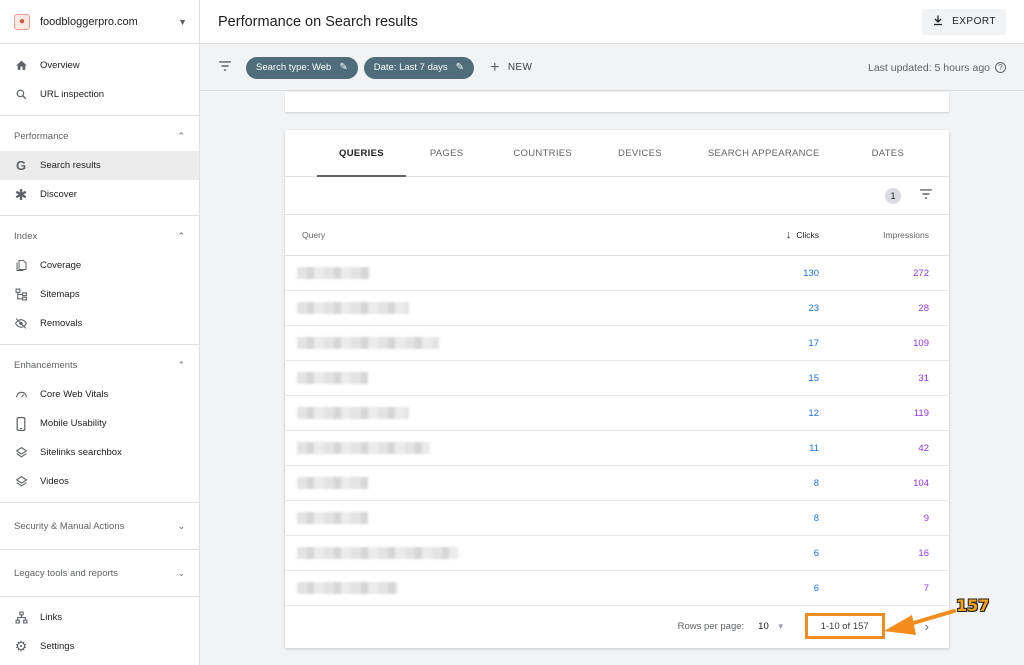  What do you see at coordinates (99, 526) in the screenshot?
I see `section-security-toggle: Security & Manual Actions ⌄` at bounding box center [99, 526].